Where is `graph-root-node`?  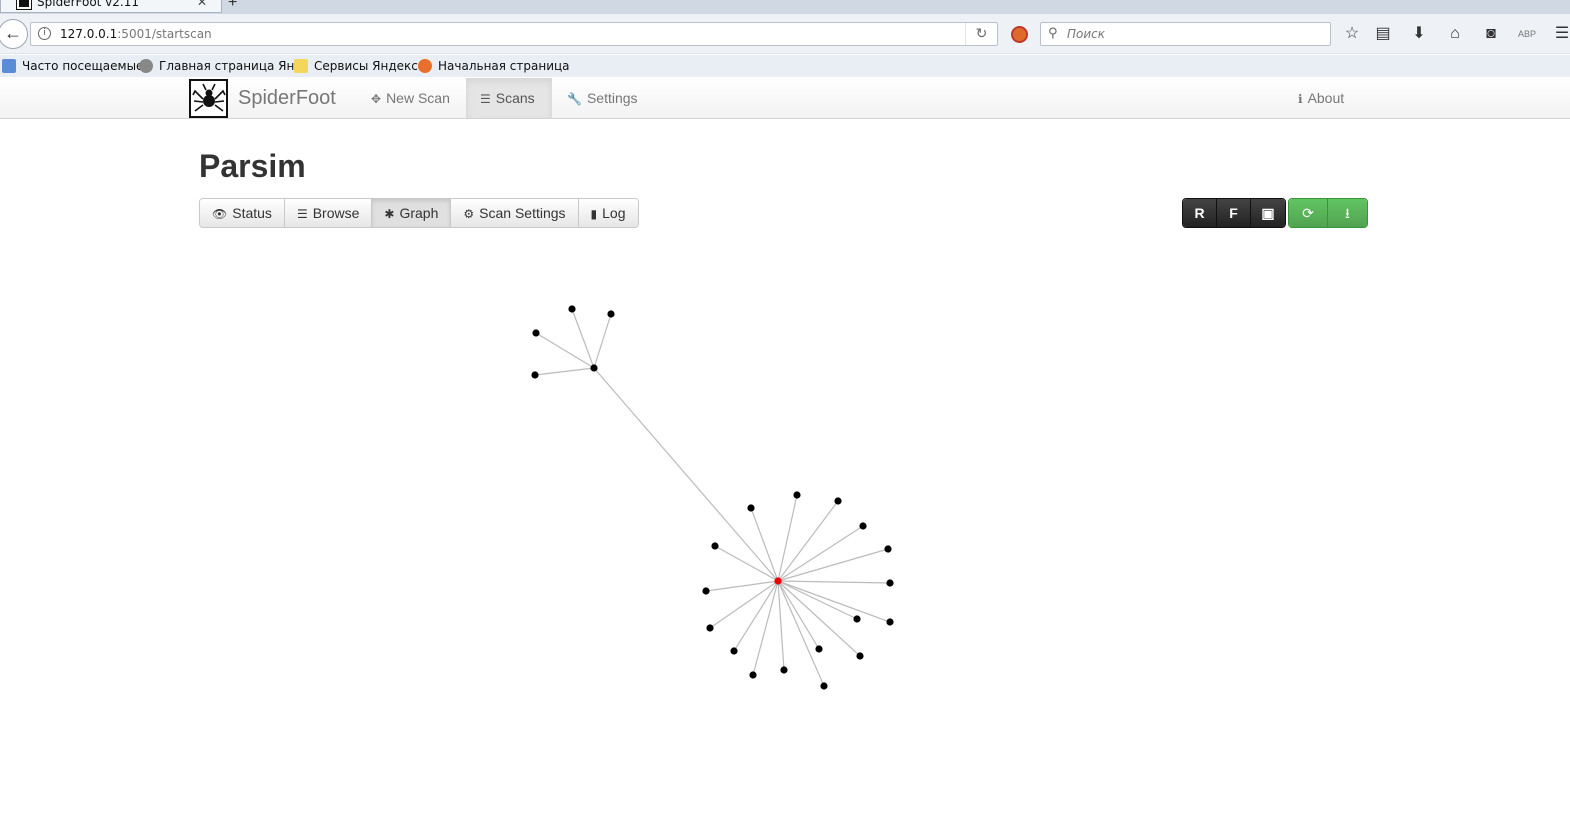 graph-root-node is located at coordinates (778, 581).